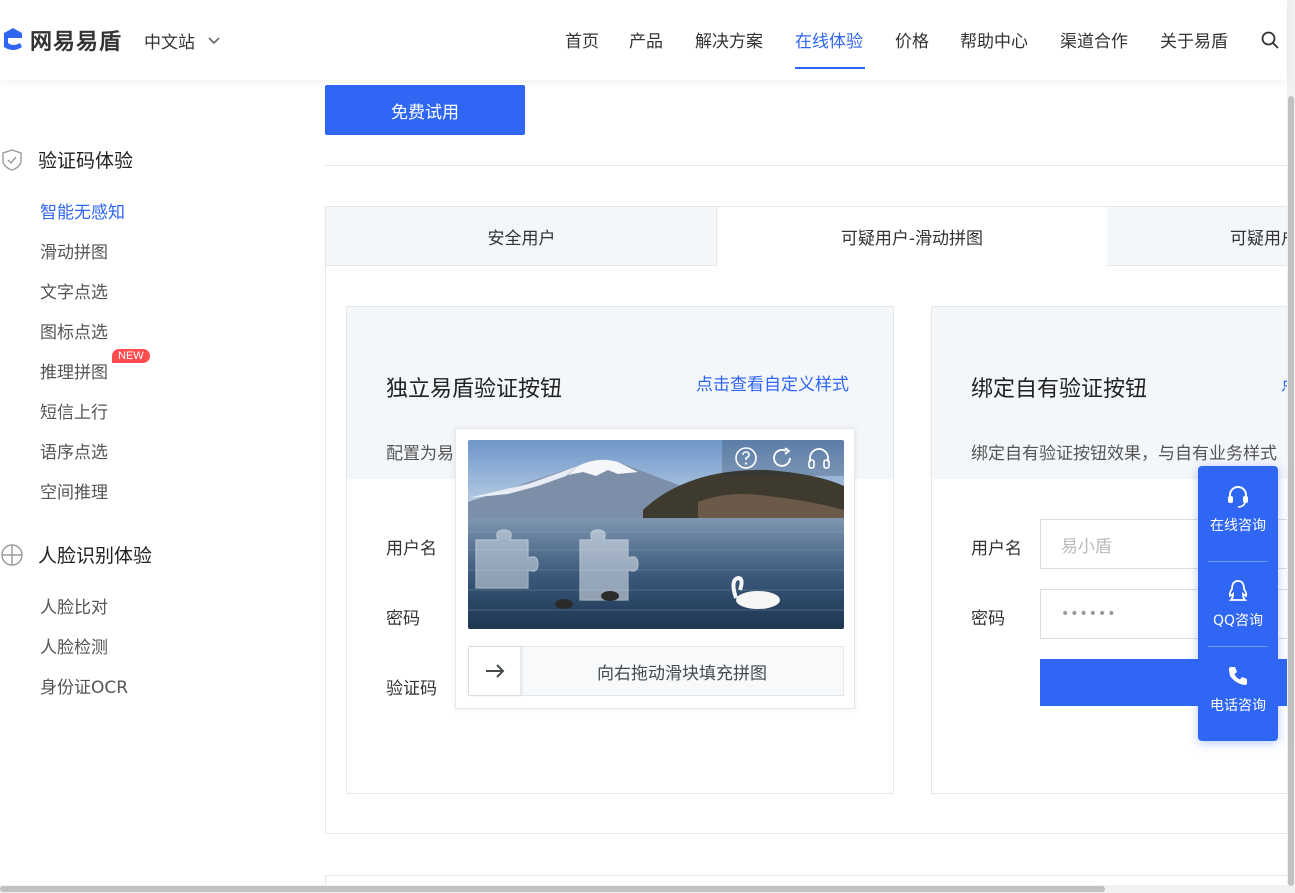  What do you see at coordinates (552, 889) in the screenshot?
I see `horizontal-scrollbar-thumb` at bounding box center [552, 889].